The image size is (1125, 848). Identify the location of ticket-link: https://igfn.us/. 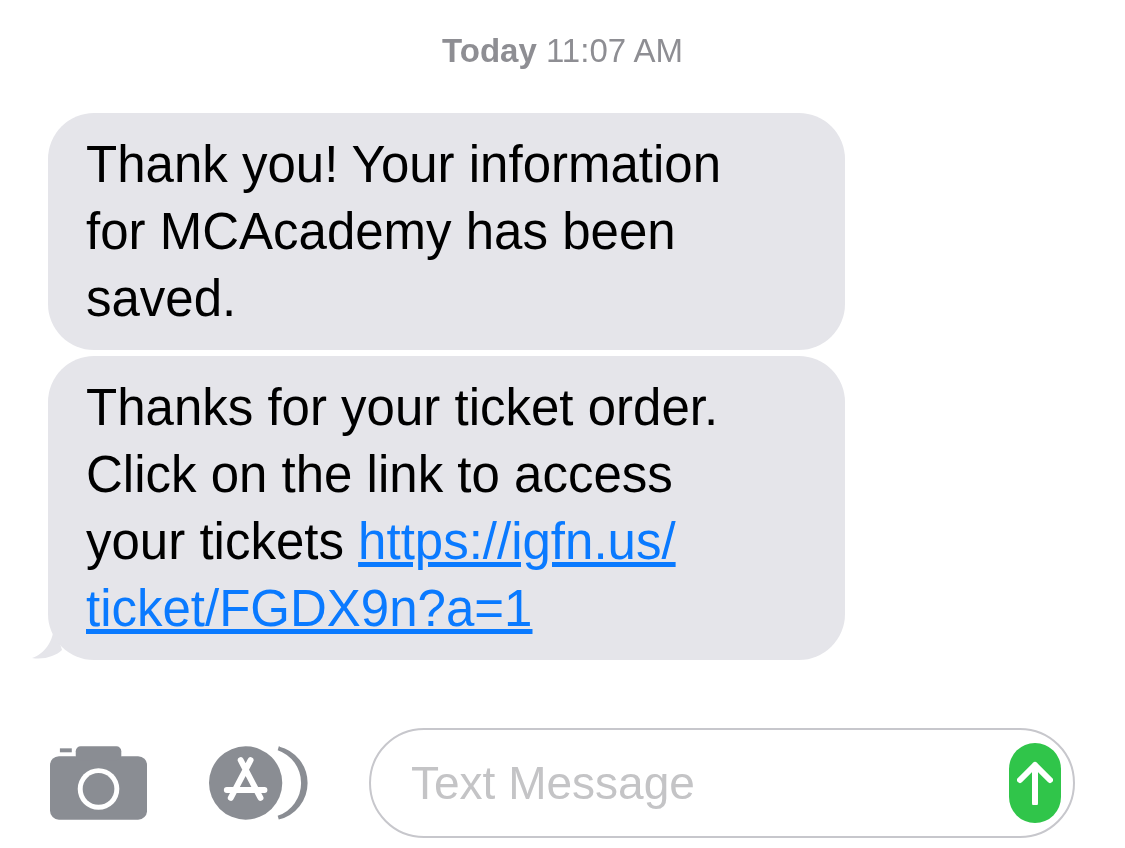
(517, 541).